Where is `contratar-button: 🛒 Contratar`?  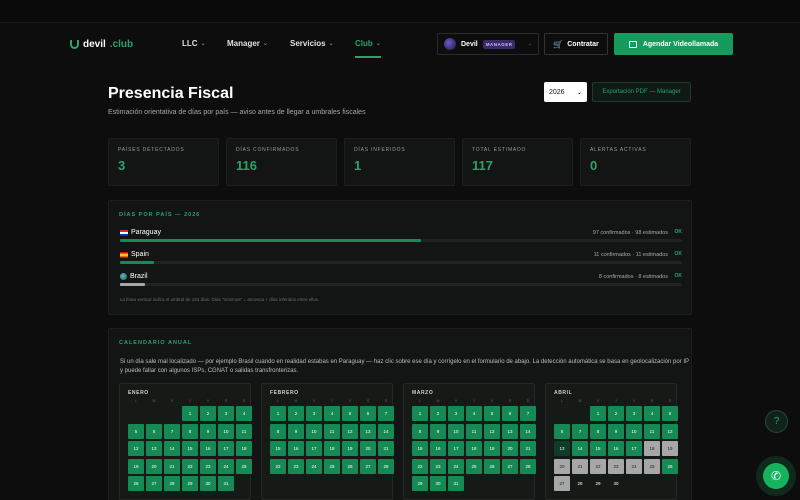 contratar-button: 🛒 Contratar is located at coordinates (576, 44).